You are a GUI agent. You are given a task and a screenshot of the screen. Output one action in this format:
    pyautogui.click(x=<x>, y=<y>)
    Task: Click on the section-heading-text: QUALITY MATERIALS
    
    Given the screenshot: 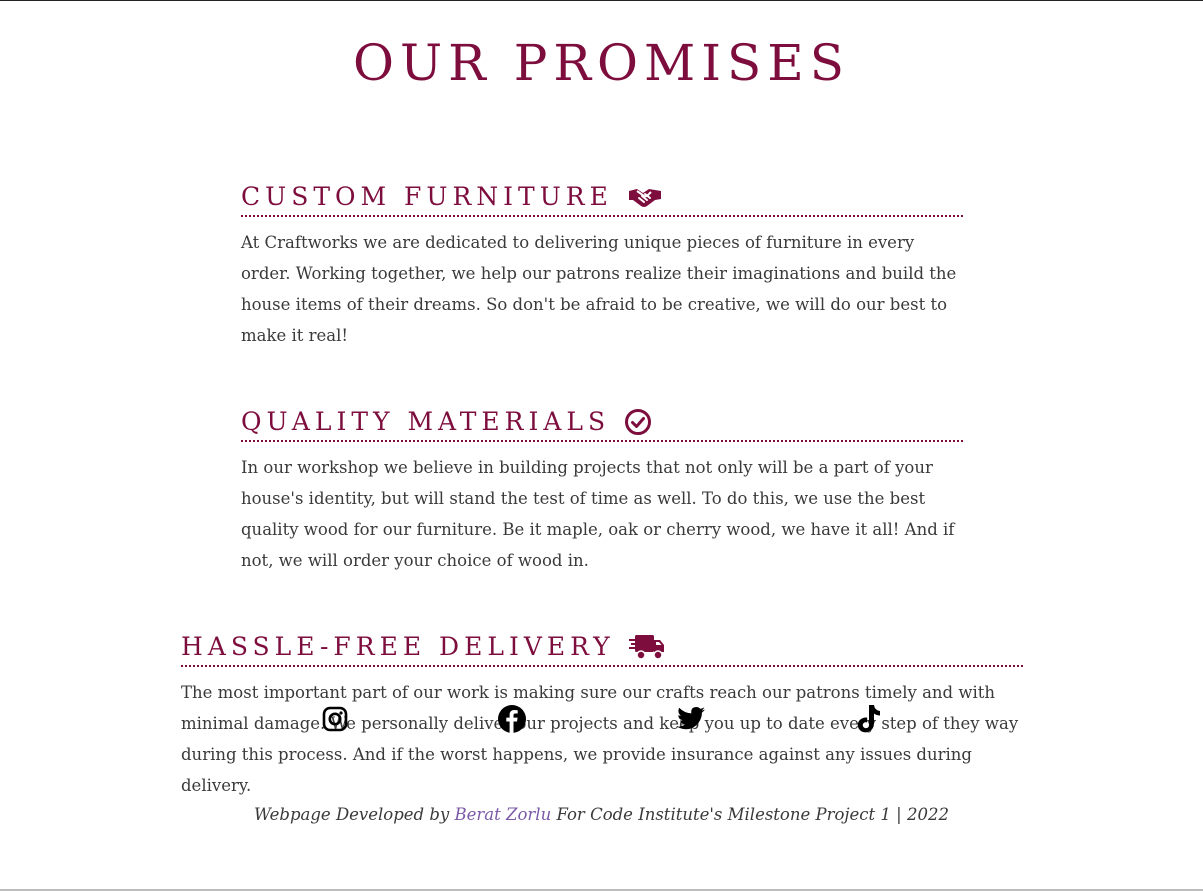 What is the action you would take?
    pyautogui.click(x=426, y=421)
    